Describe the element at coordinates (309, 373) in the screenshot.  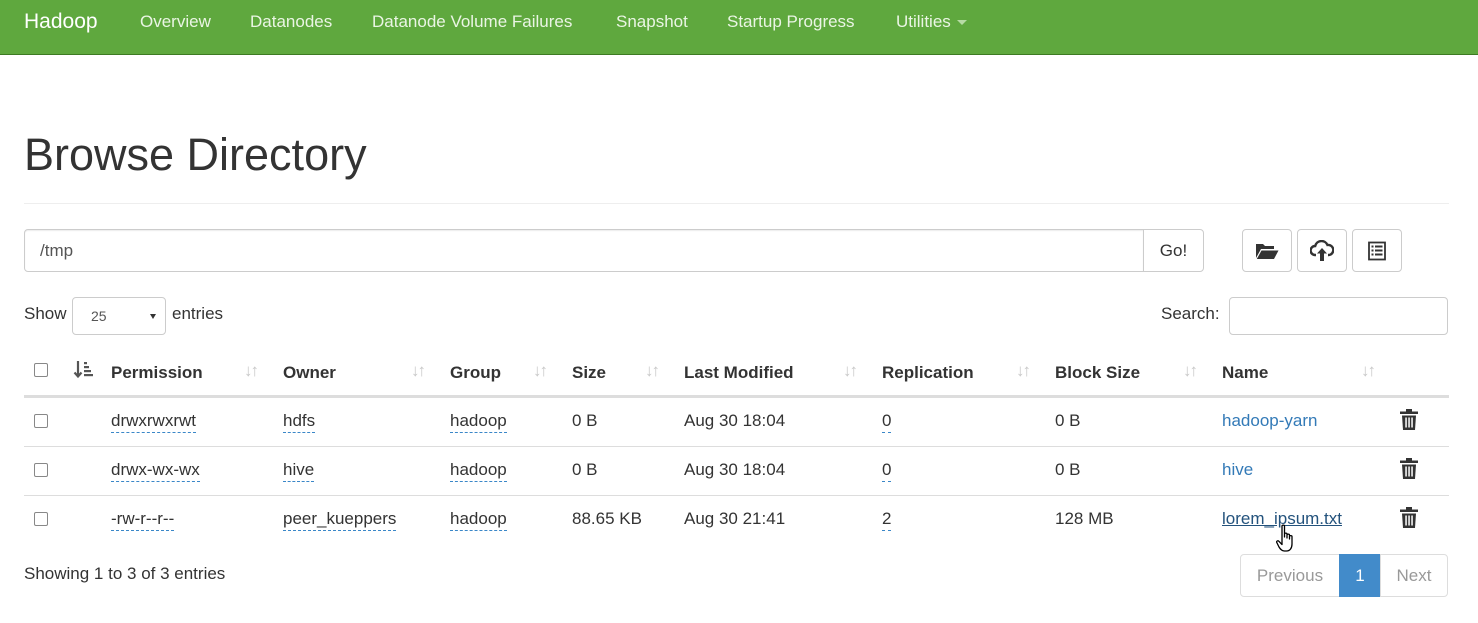
I see `column-header-owner: Owner` at that location.